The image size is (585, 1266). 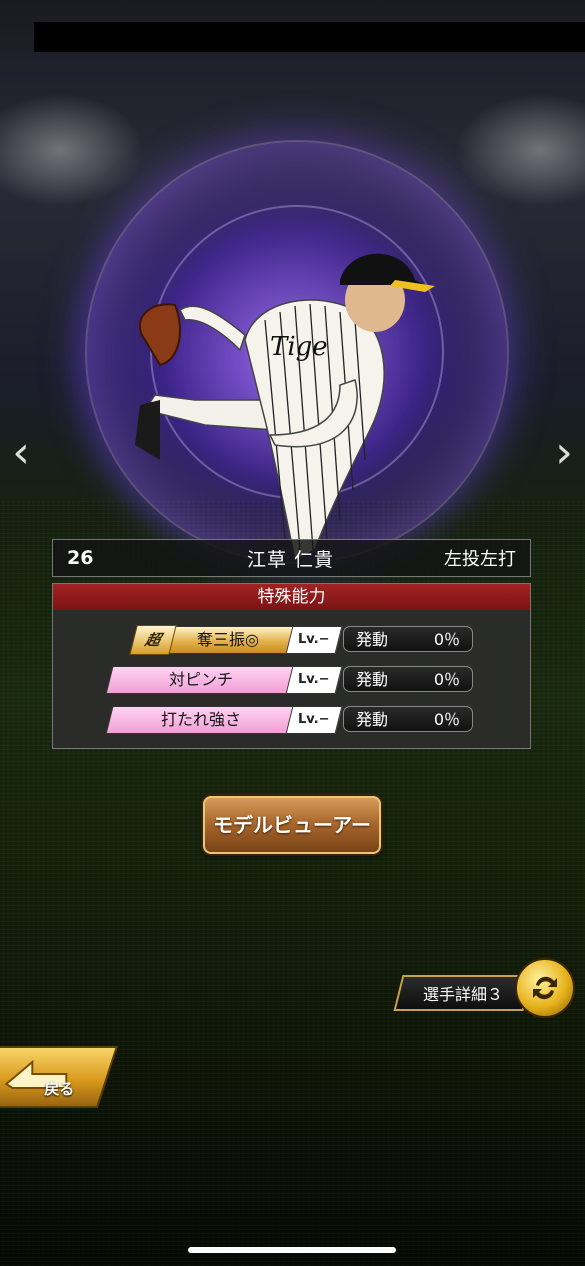 What do you see at coordinates (59, 1089) in the screenshot?
I see `back-label: 戻る` at bounding box center [59, 1089].